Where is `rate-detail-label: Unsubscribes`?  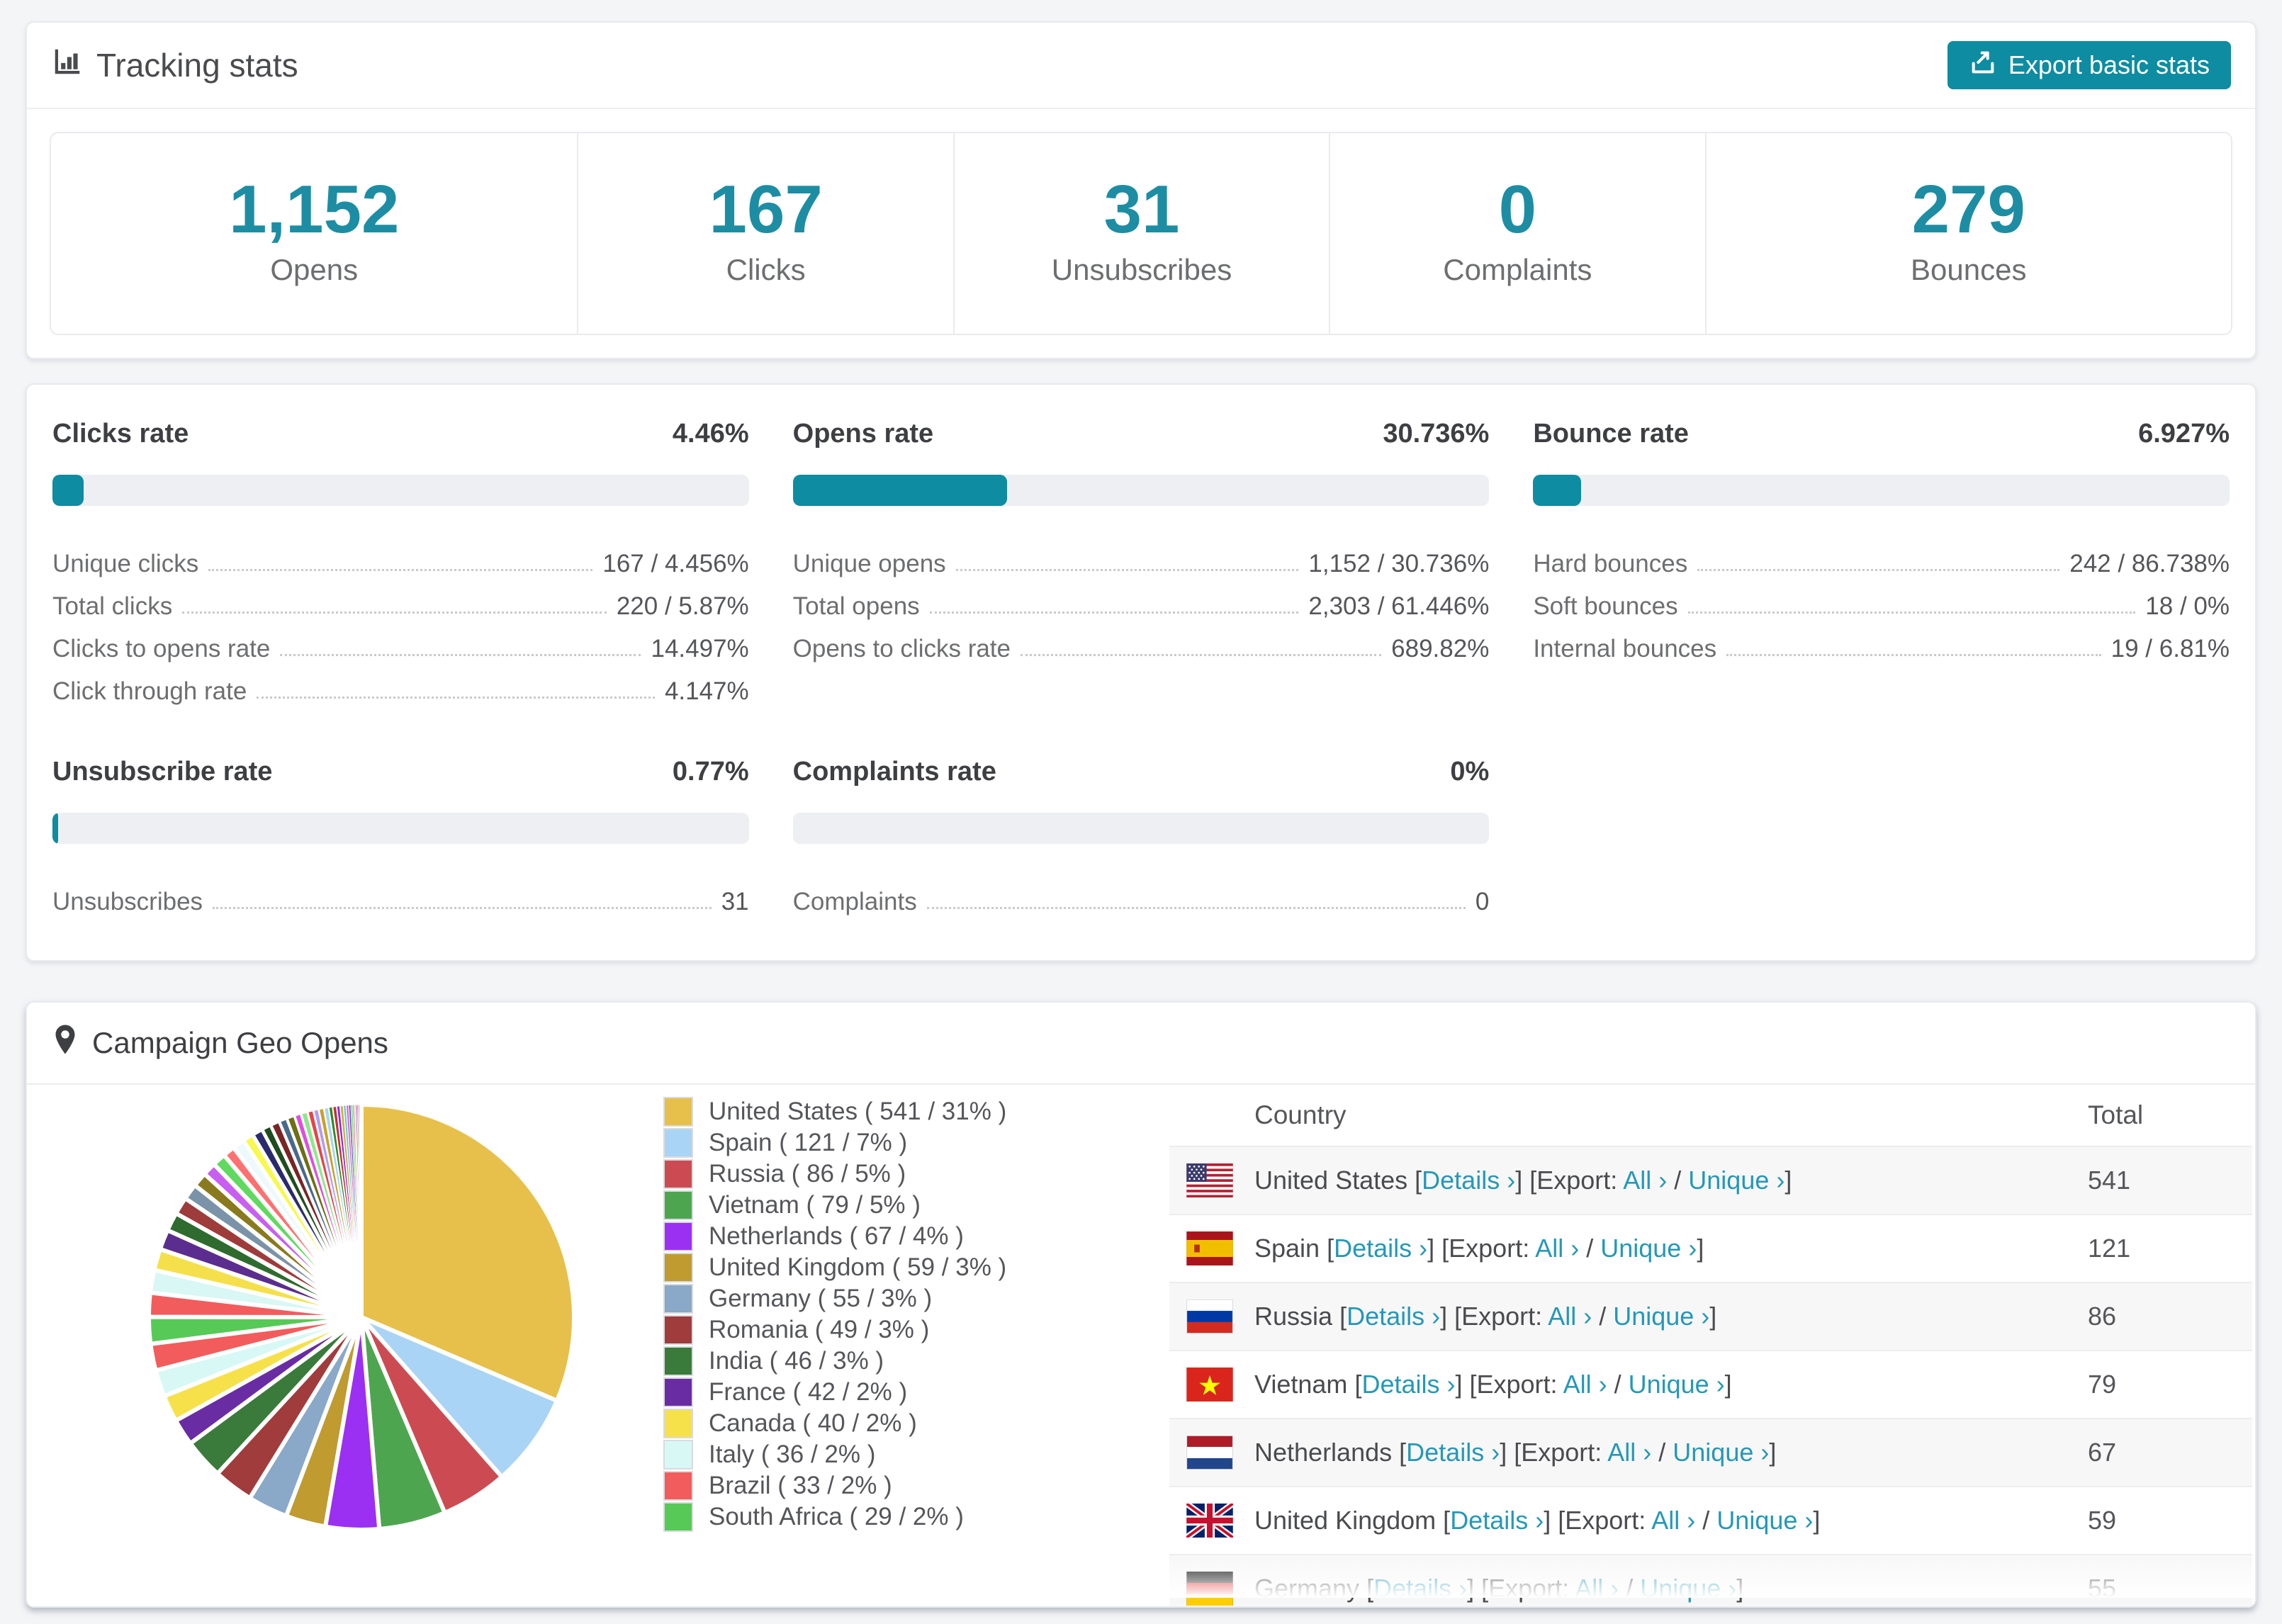
rate-detail-label: Unsubscribes is located at coordinates (128, 901).